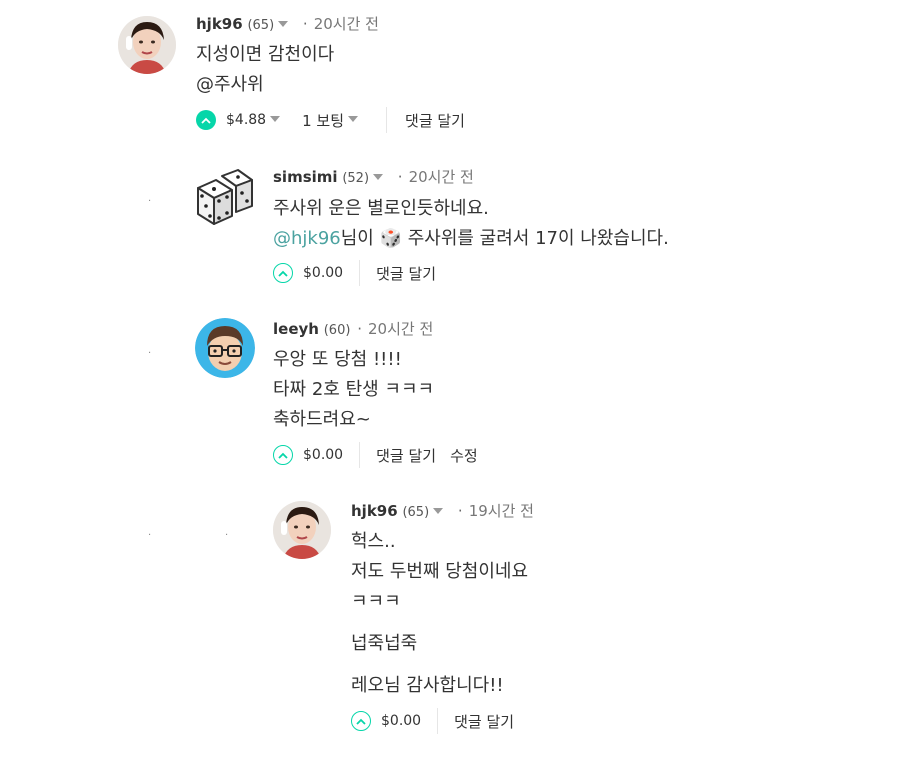  Describe the element at coordinates (265, 54) in the screenshot. I see `comment-line: 지성이면 감천이다` at that location.